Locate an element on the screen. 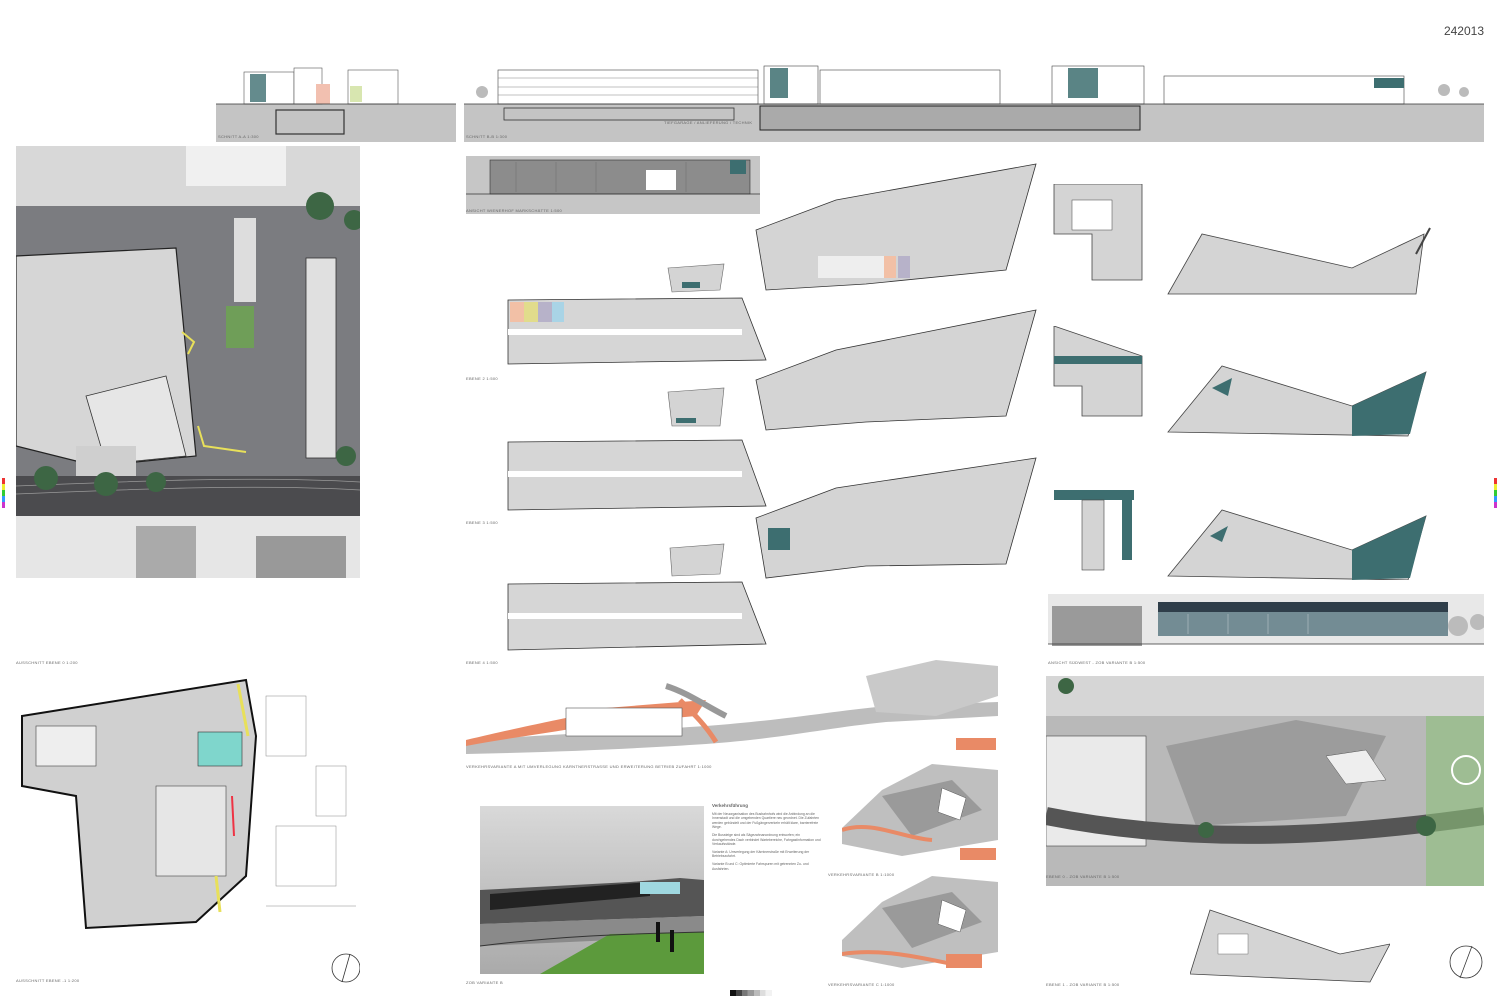 This screenshot has width=1500, height=1000. right-plan-row2 is located at coordinates (1267, 382).